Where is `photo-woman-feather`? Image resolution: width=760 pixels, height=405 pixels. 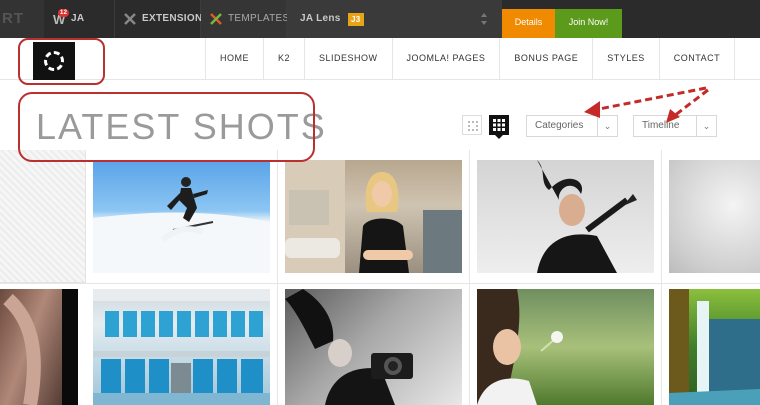 photo-woman-feather is located at coordinates (565, 216).